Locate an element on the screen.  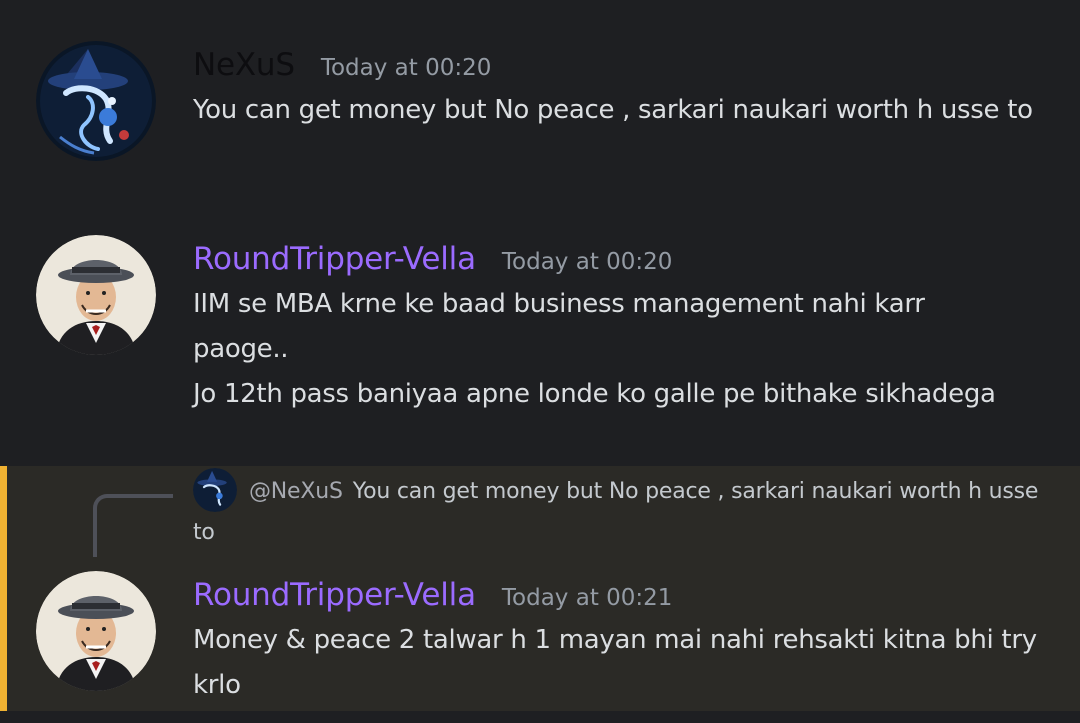
message-header: RoundTripper-Vella Today at 00:21 is located at coordinates (432, 595).